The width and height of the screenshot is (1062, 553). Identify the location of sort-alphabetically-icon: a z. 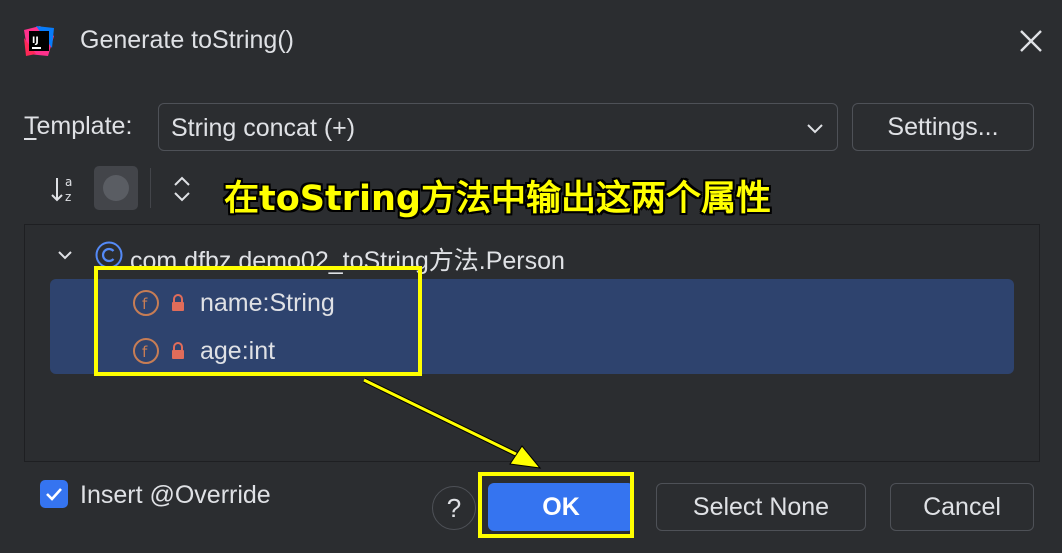
(65, 189).